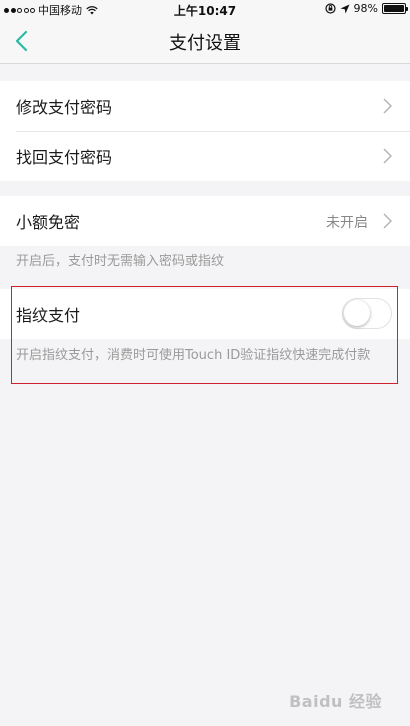 This screenshot has width=410, height=726. Describe the element at coordinates (205, 43) in the screenshot. I see `page-title: 支付设置` at that location.